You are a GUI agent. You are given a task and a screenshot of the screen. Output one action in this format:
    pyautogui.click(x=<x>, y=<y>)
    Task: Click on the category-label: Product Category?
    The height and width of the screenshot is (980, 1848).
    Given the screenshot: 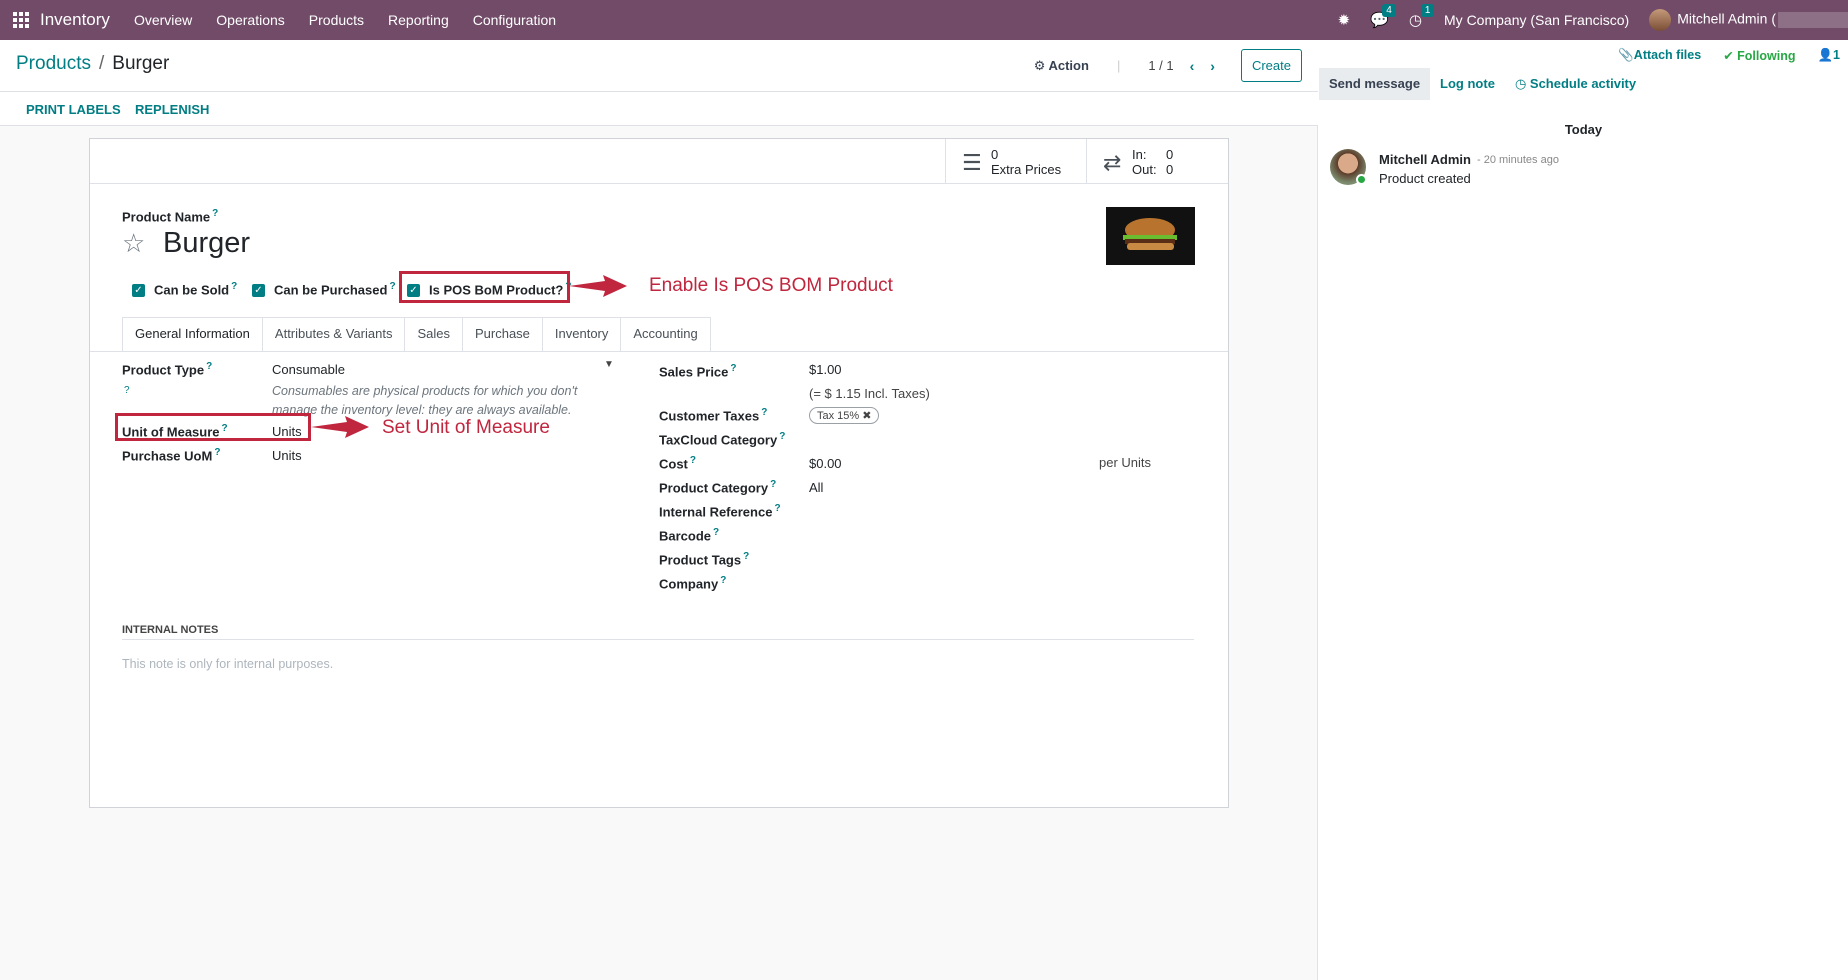 What is the action you would take?
    pyautogui.click(x=718, y=487)
    